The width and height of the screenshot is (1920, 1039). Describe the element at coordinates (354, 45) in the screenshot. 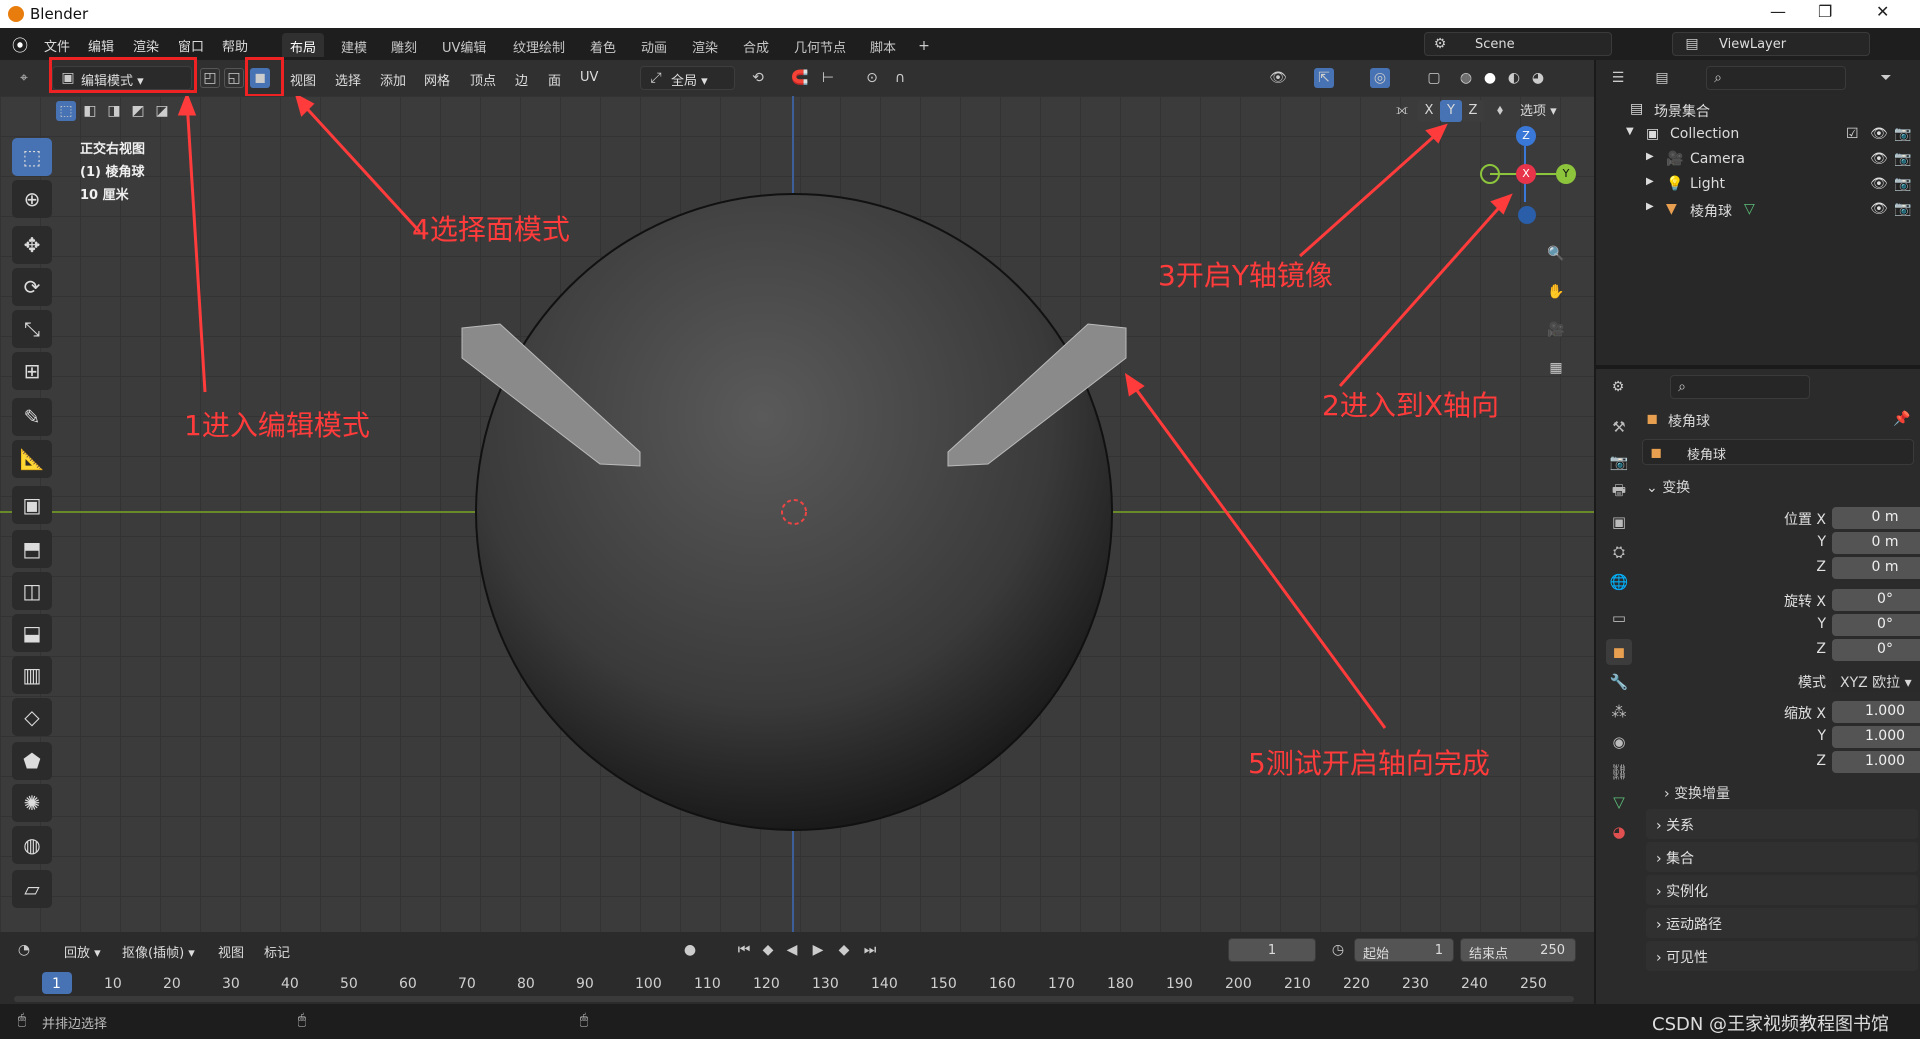

I see `tab-modeling: 建模` at that location.